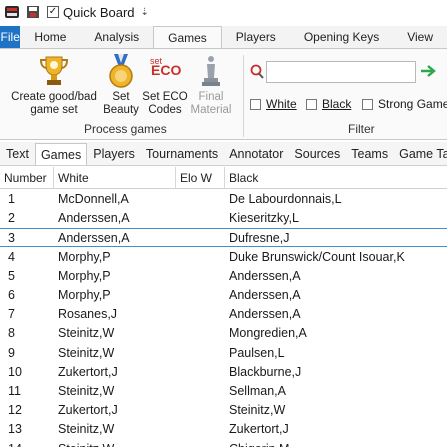 The height and width of the screenshot is (447, 447). Describe the element at coordinates (99, 12) in the screenshot. I see `quick-board-label: Quick Board` at that location.